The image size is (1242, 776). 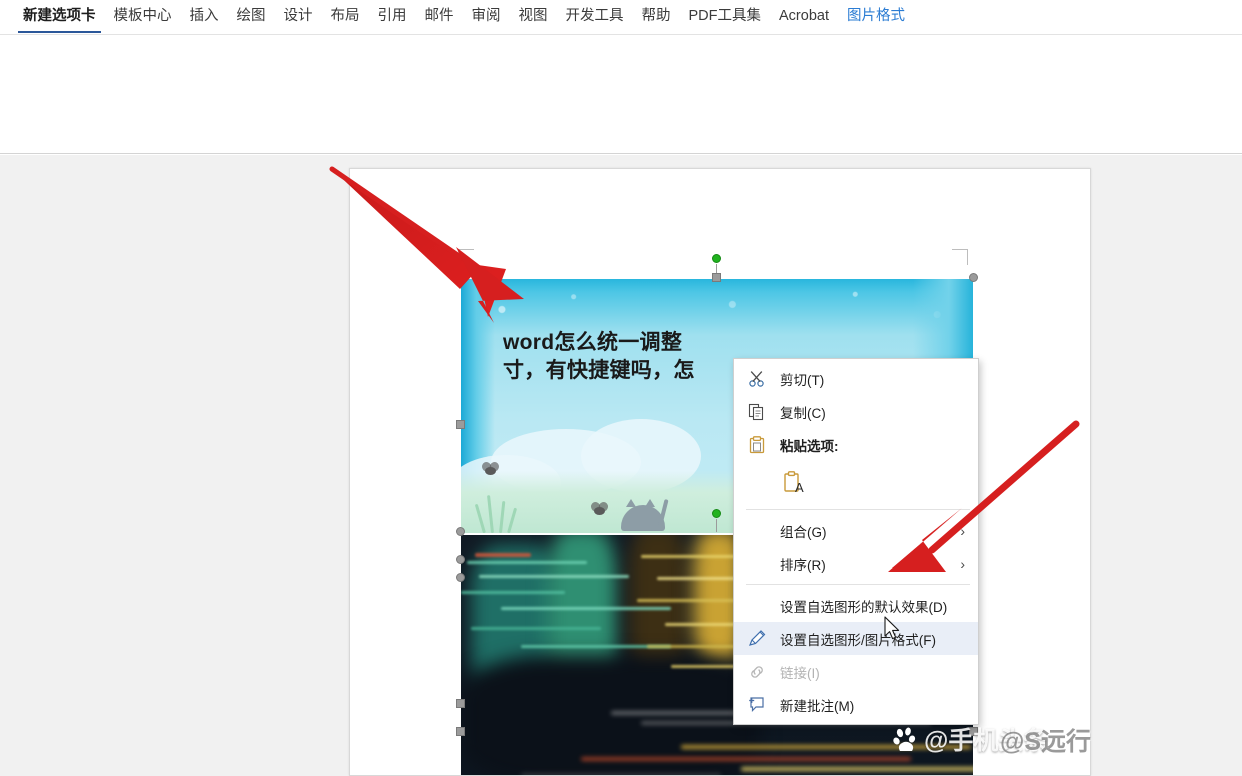 I want to click on ribbon-tab-10: 开发工具, so click(x=595, y=17).